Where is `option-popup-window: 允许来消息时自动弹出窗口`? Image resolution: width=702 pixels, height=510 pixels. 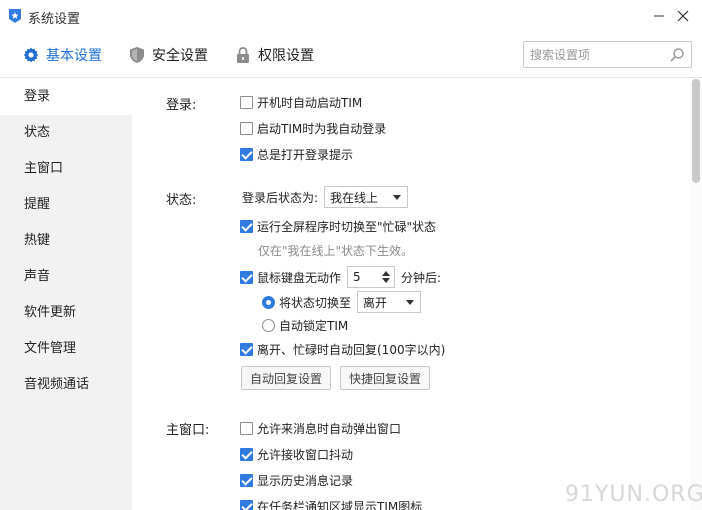
option-popup-window: 允许来消息时自动弹出窗口 is located at coordinates (320, 428).